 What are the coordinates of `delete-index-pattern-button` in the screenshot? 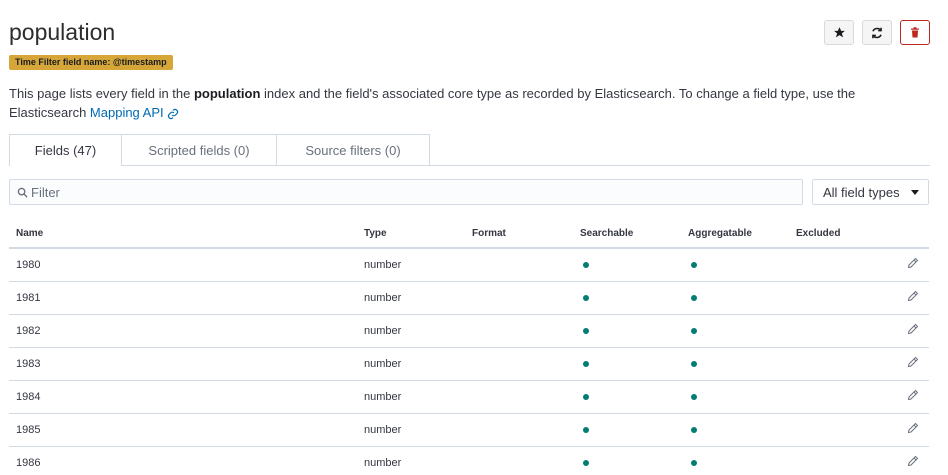 It's located at (915, 32).